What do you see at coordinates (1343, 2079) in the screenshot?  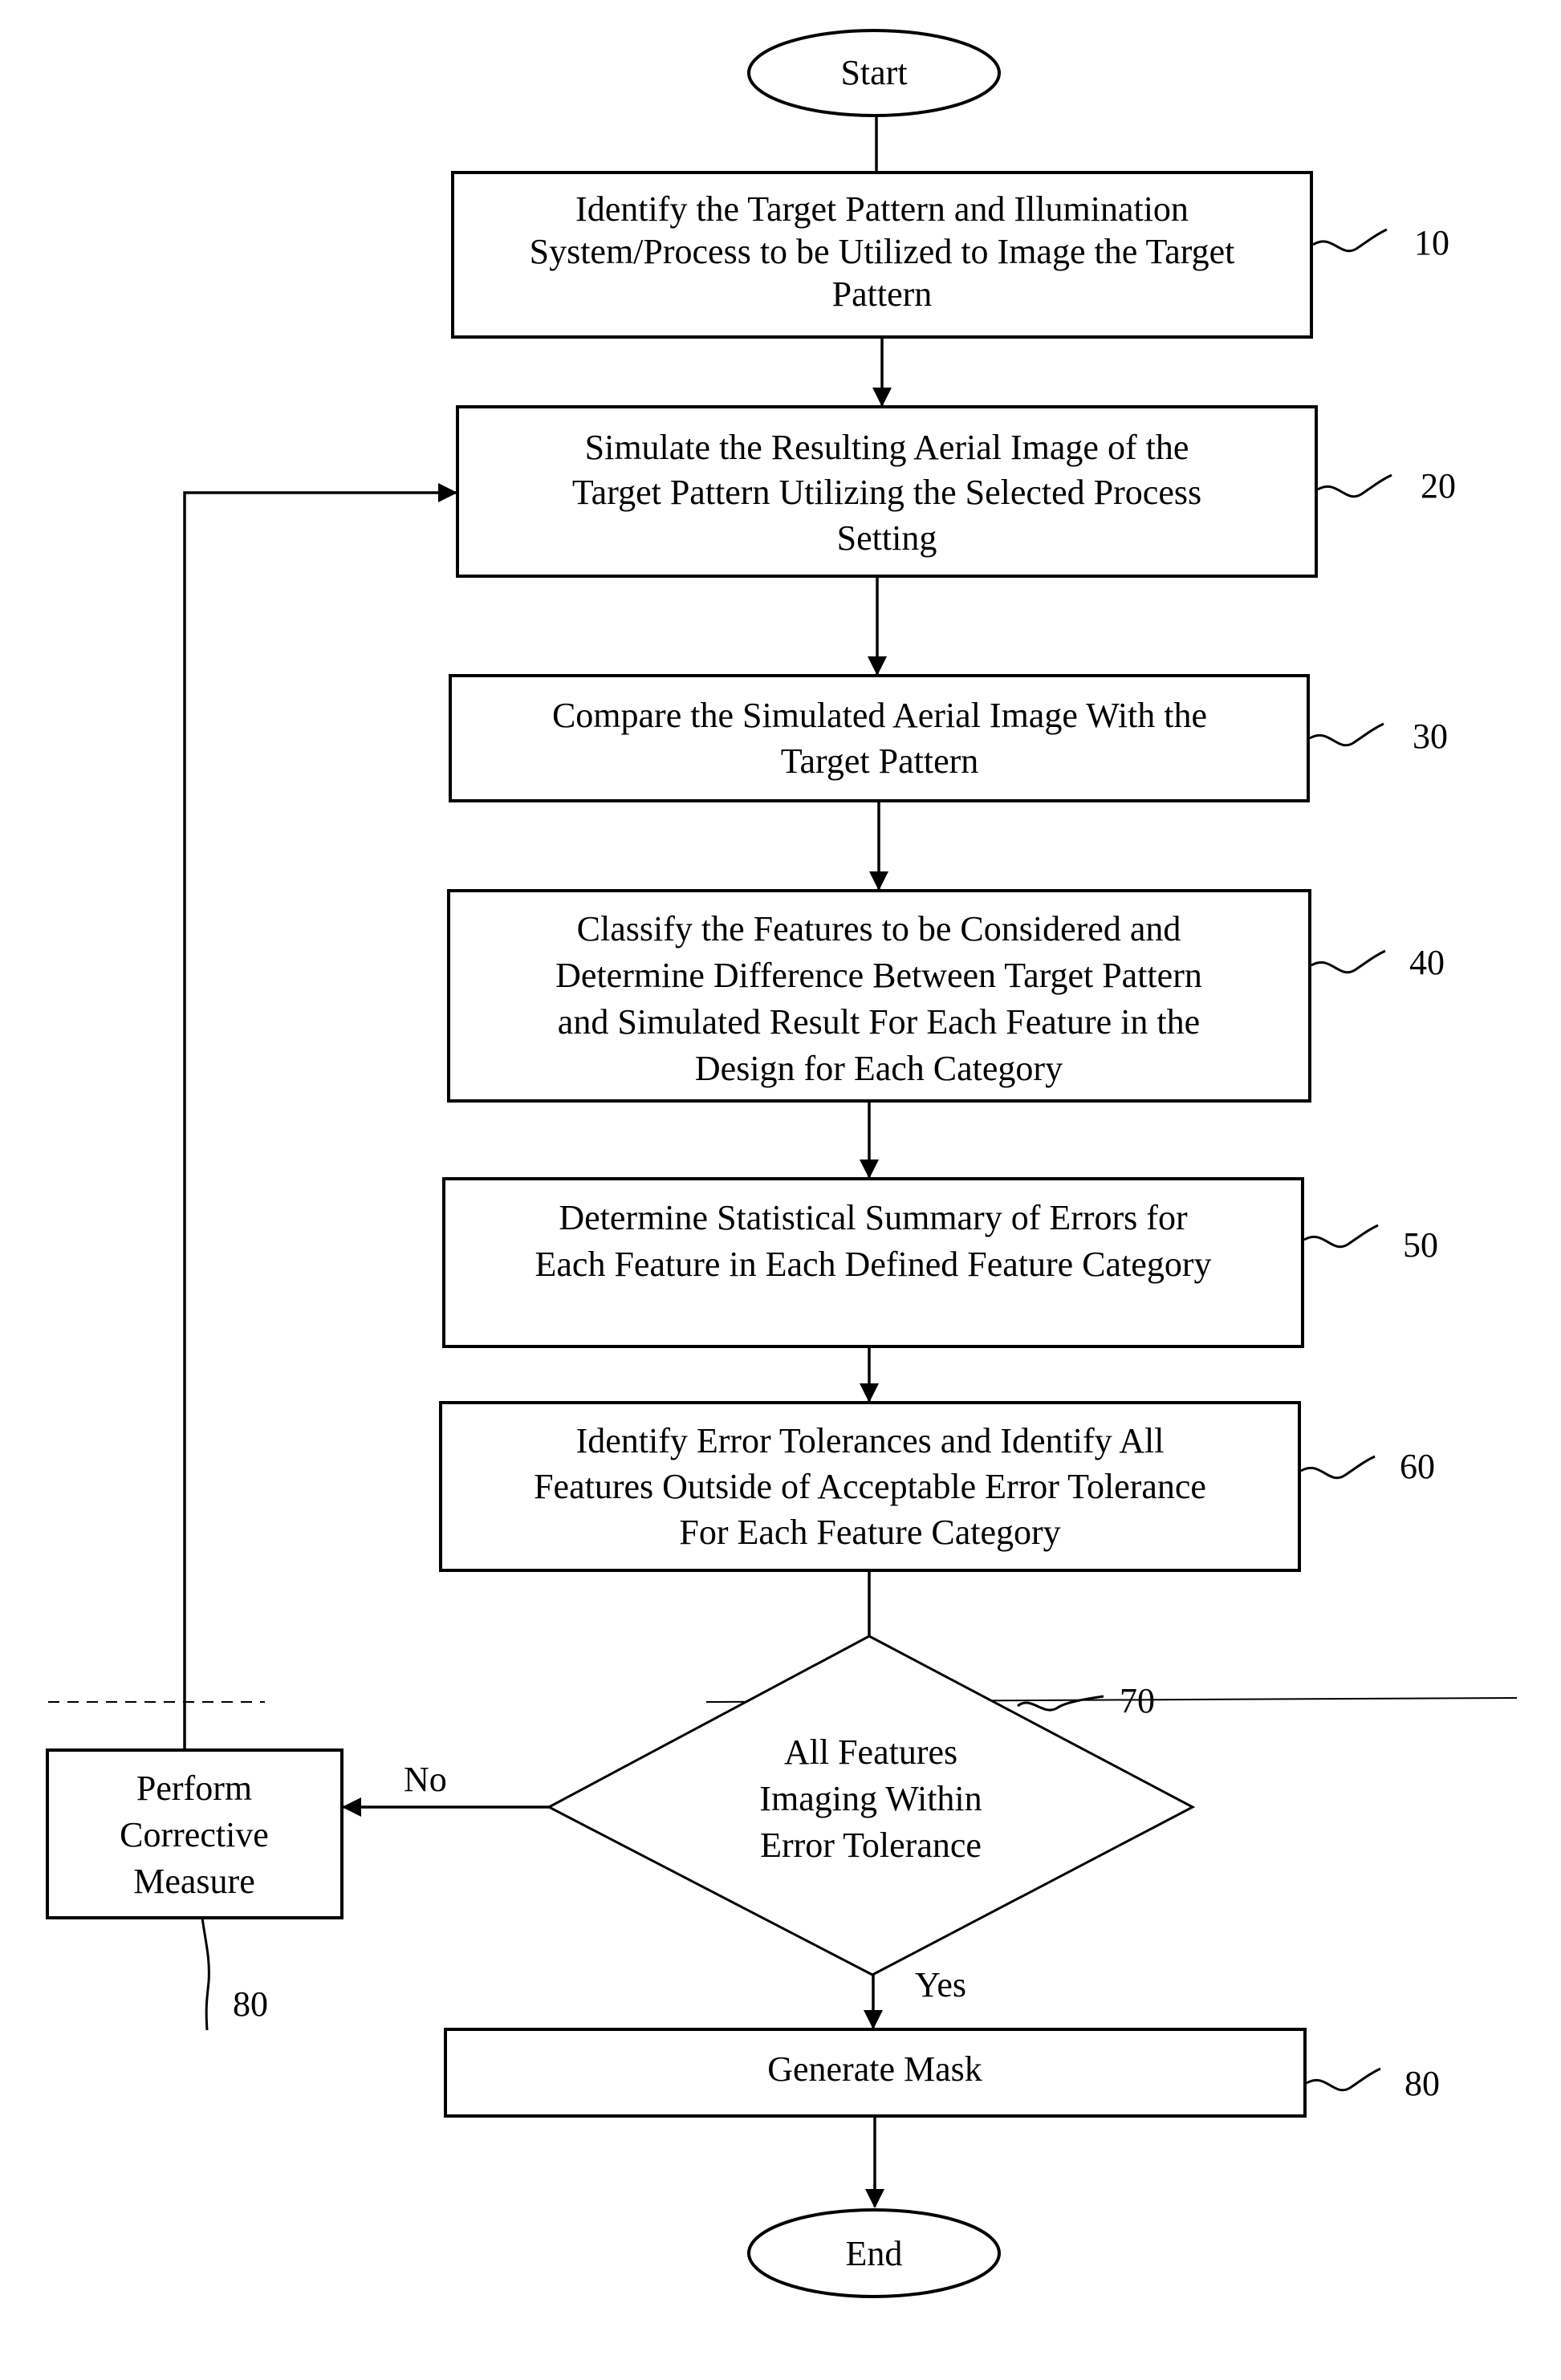 I see `generate-mask-ref-leader` at bounding box center [1343, 2079].